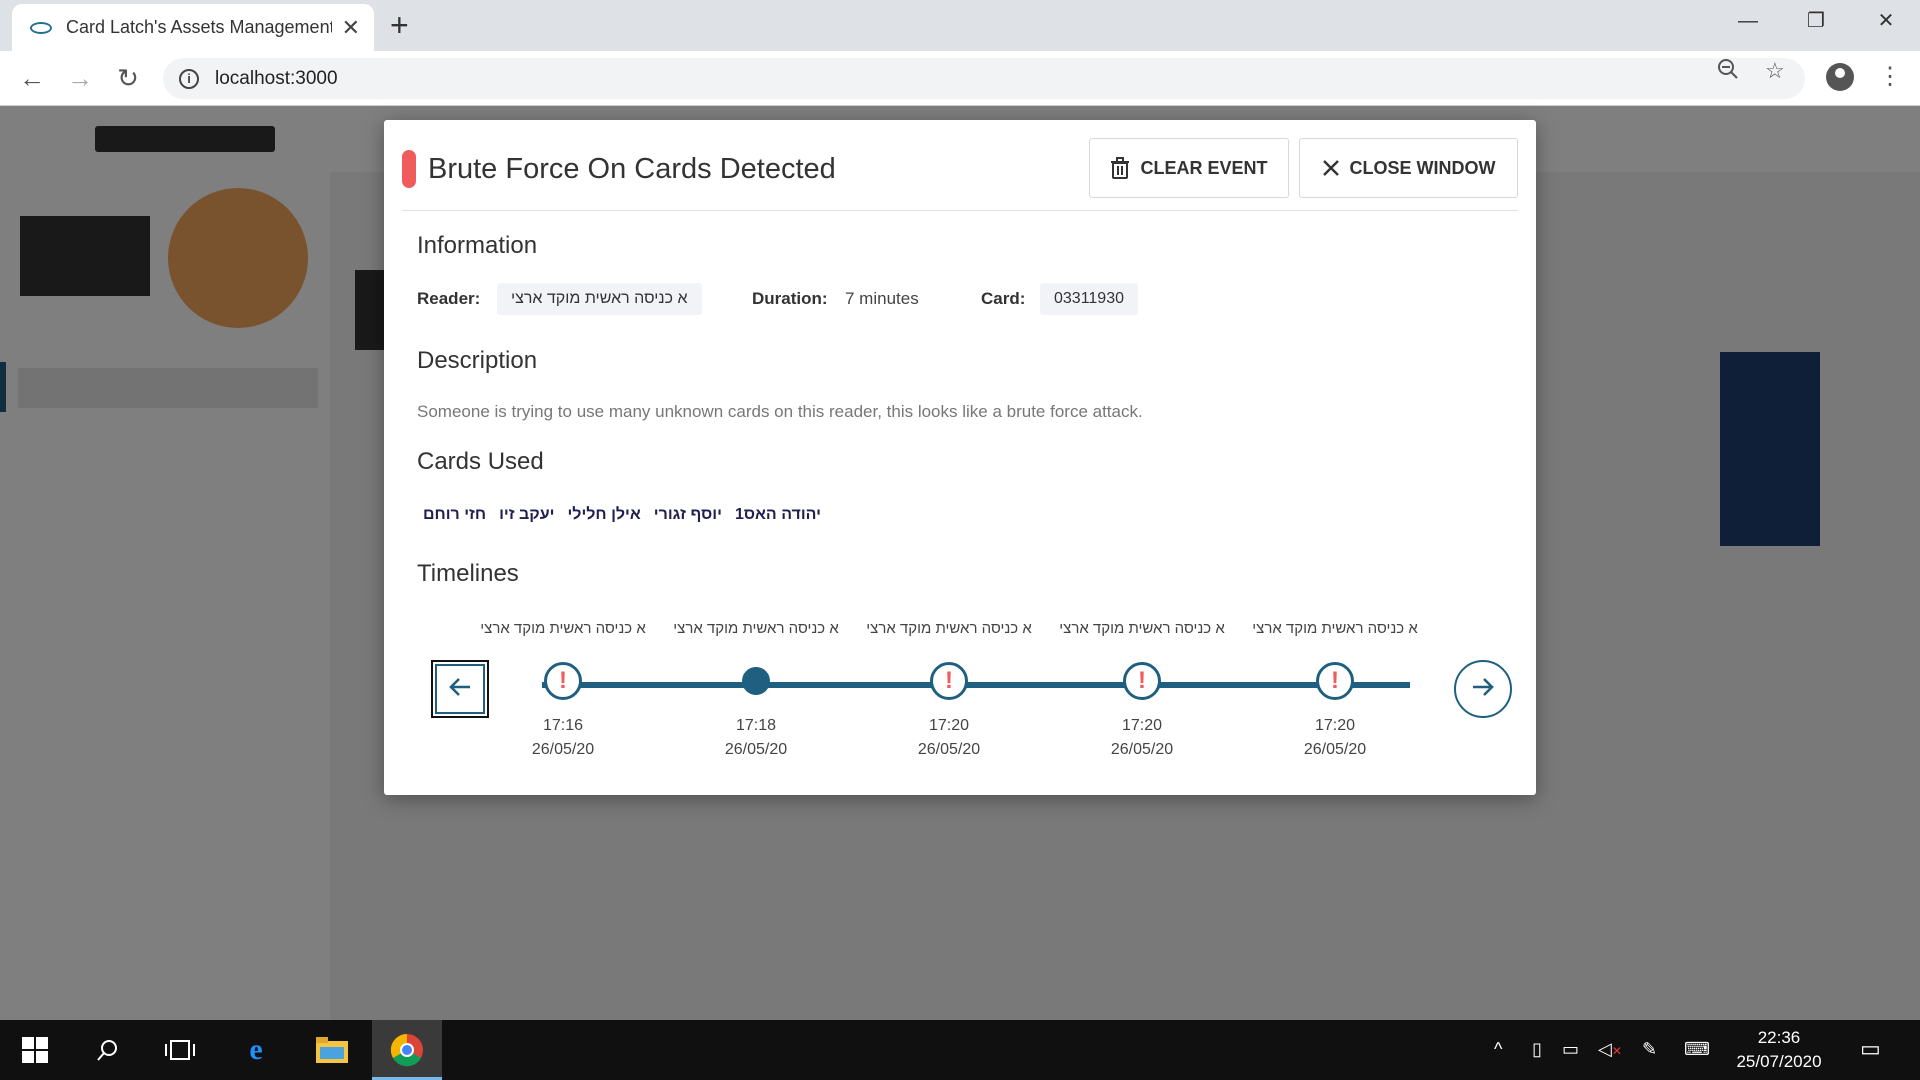  I want to click on search-icon, so click(108, 1050).